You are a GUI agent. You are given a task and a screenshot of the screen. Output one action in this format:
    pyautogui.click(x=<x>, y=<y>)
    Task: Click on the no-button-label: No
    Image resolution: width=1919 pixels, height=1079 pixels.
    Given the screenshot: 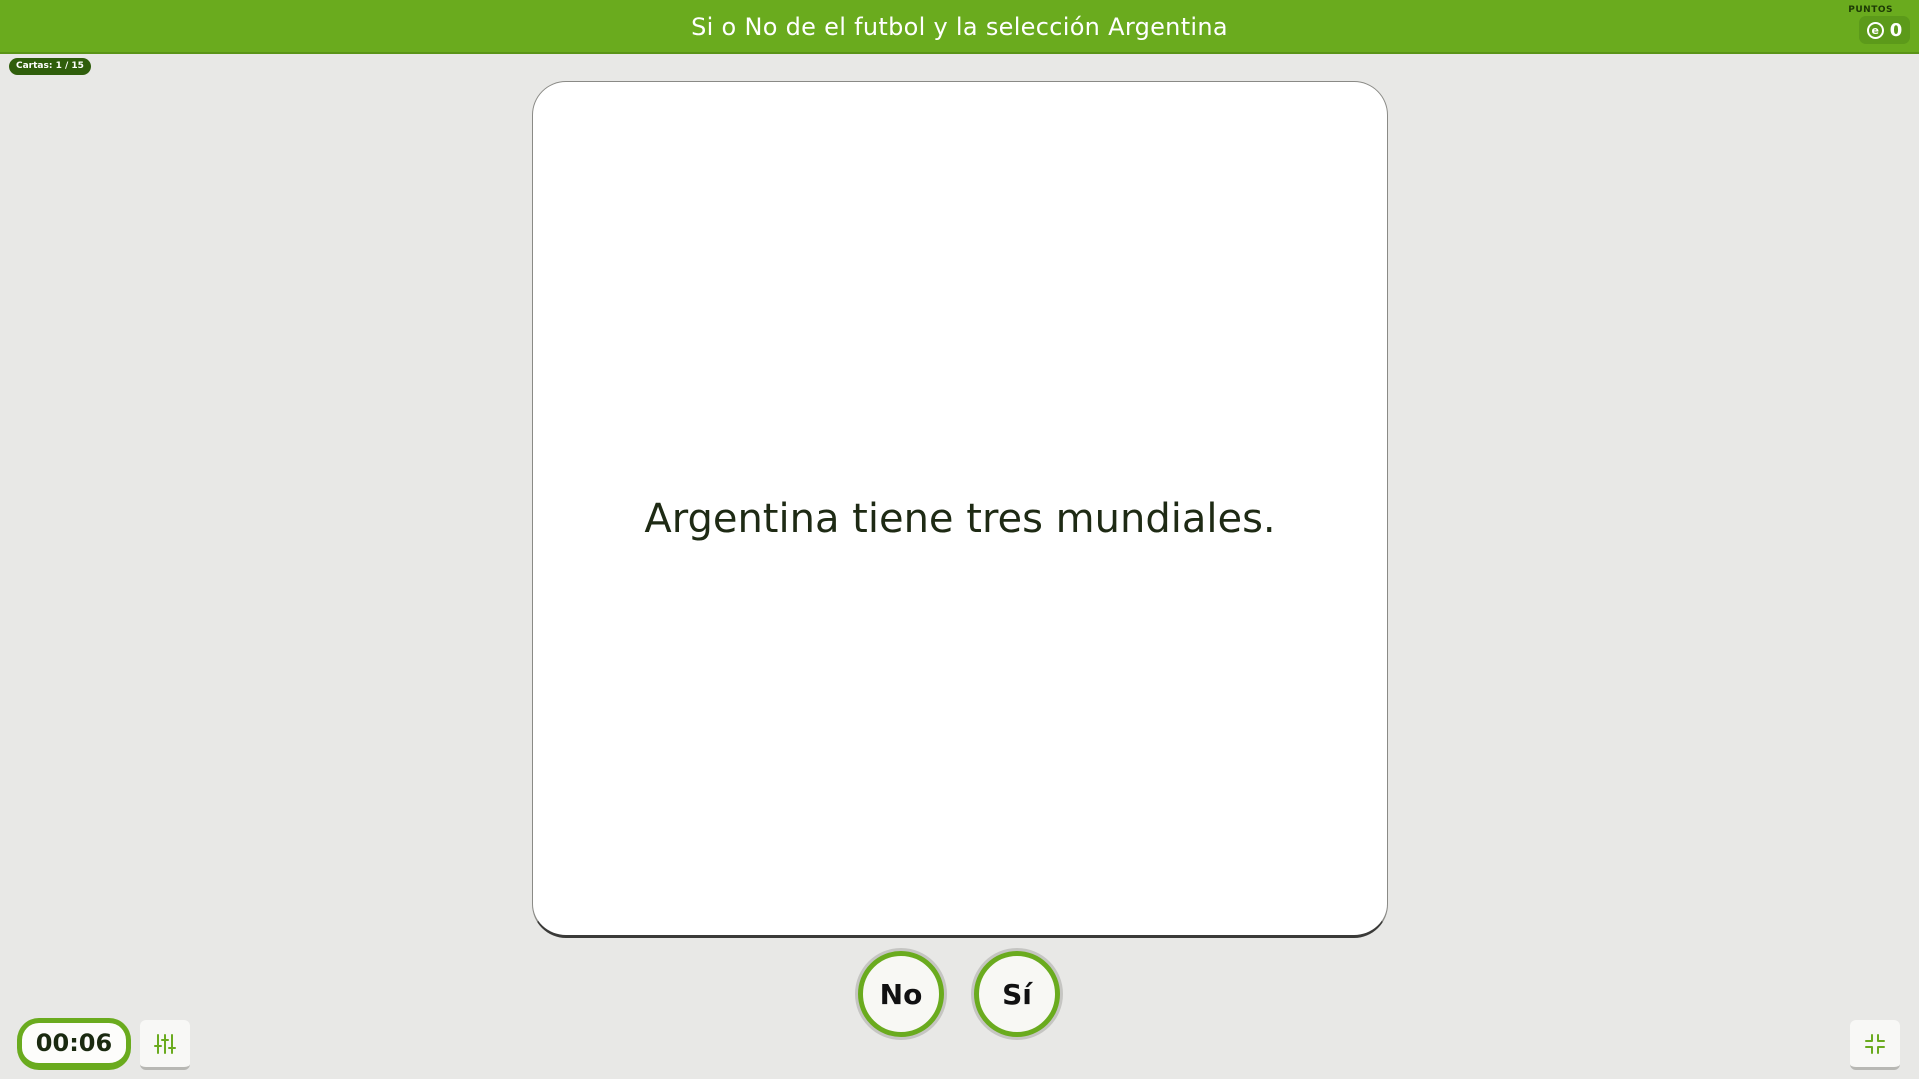 What is the action you would take?
    pyautogui.click(x=901, y=994)
    